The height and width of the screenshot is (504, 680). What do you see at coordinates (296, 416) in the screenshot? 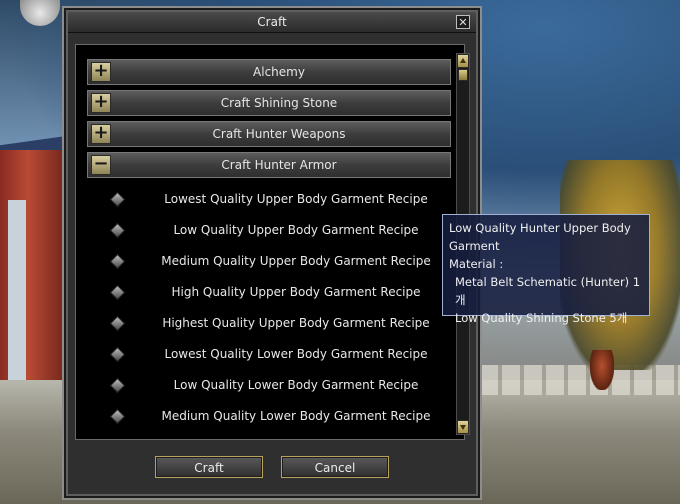
I see `recipe-label: Medium Quality Lower Body Garment Recipe` at bounding box center [296, 416].